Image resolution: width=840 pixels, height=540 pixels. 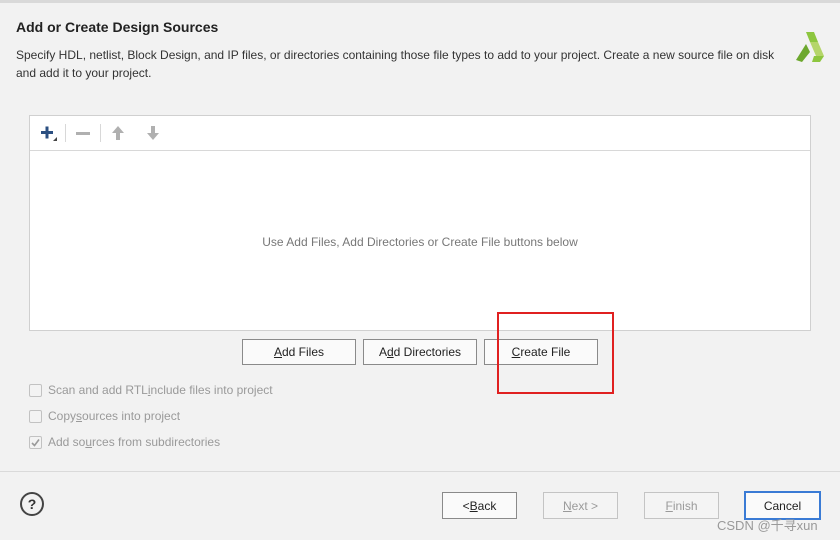 I want to click on footer-divider, so click(x=420, y=471).